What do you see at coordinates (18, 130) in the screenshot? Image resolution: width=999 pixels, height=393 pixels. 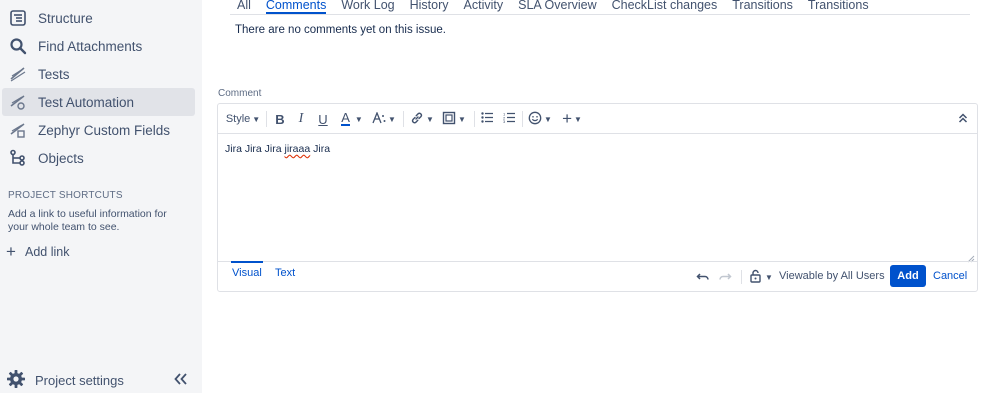 I see `zephyr-icon` at bounding box center [18, 130].